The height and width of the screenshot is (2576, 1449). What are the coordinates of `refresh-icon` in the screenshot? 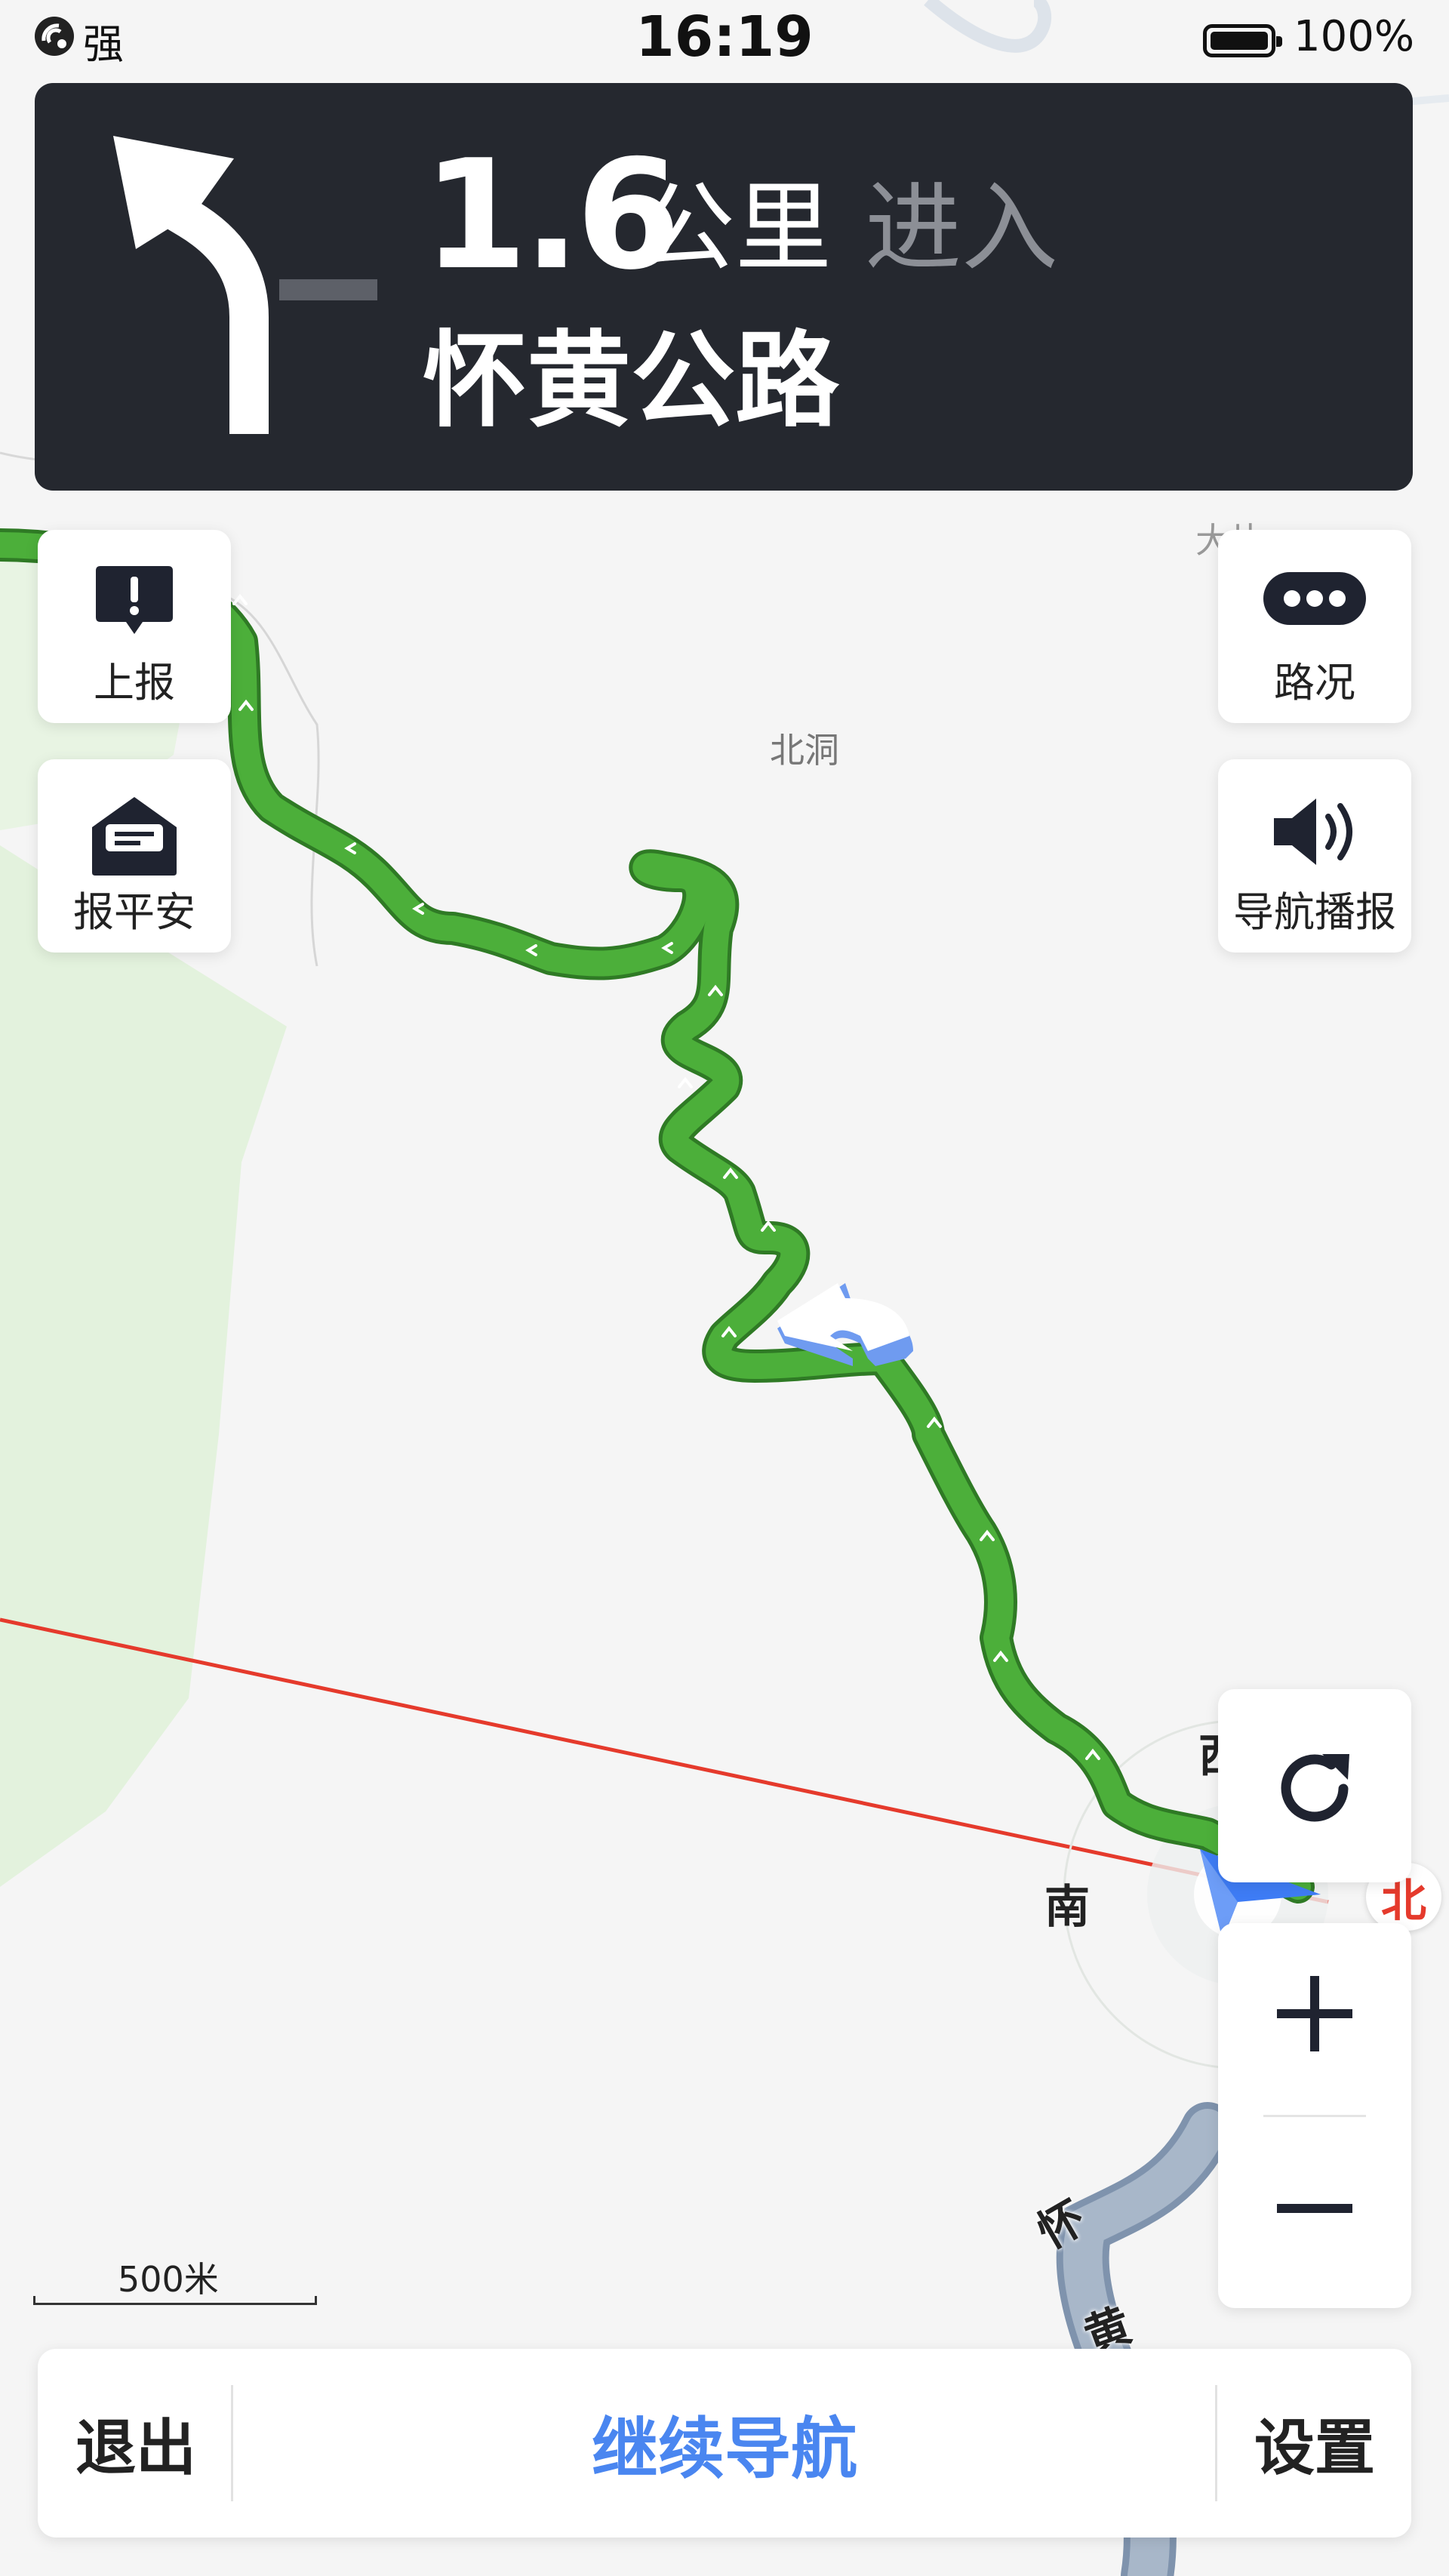 It's located at (1315, 1788).